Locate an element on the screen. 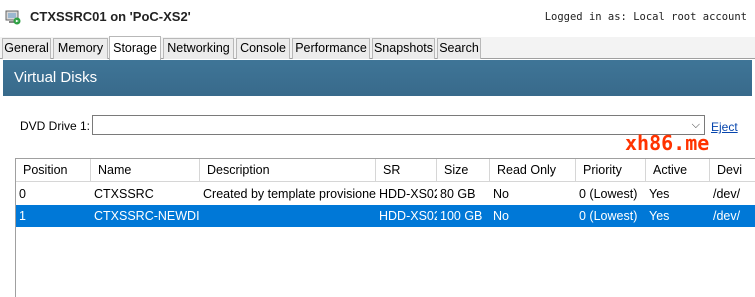 The width and height of the screenshot is (755, 297). section-title: Virtual Disks is located at coordinates (56, 77).